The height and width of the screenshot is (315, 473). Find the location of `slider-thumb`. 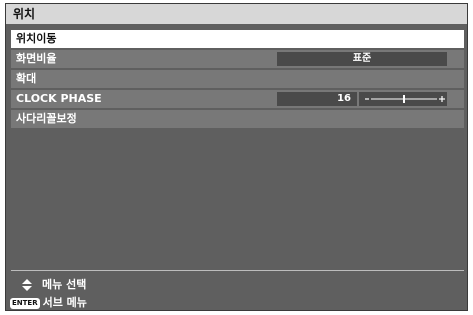

slider-thumb is located at coordinates (404, 99).